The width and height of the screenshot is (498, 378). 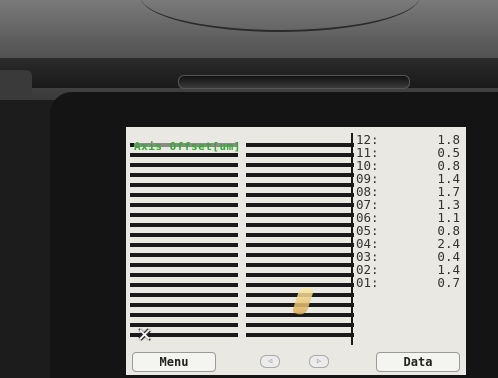 What do you see at coordinates (144, 334) in the screenshot?
I see `x-icon: ✕` at bounding box center [144, 334].